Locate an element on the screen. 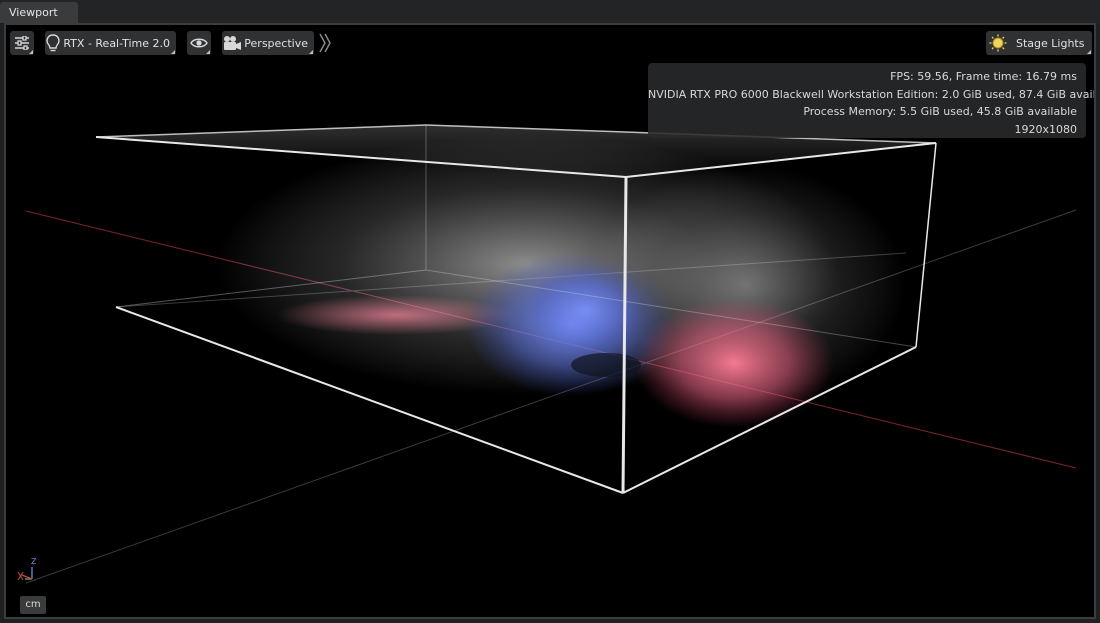 This screenshot has height=623, width=1100. camera-label: Perspective is located at coordinates (276, 43).